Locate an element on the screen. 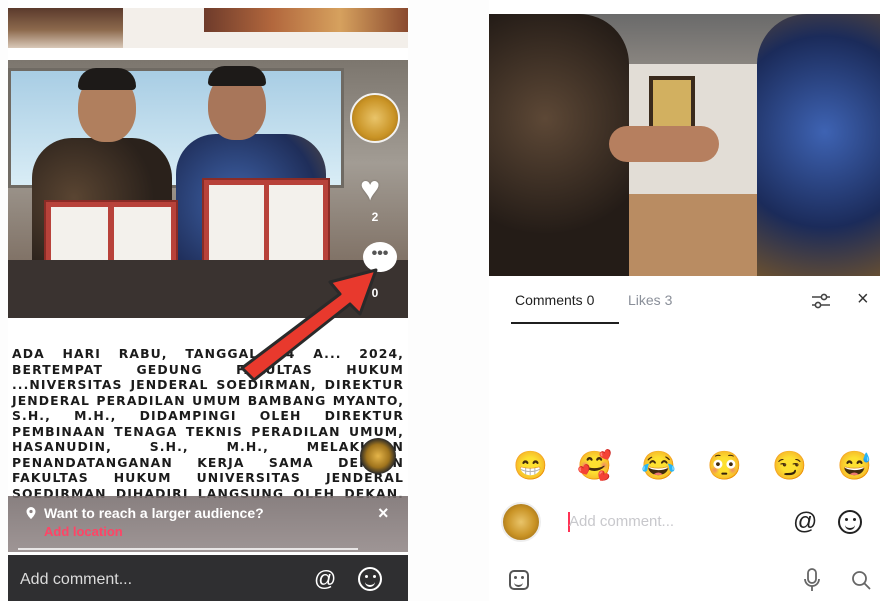  photo-person-right-hair is located at coordinates (237, 76).